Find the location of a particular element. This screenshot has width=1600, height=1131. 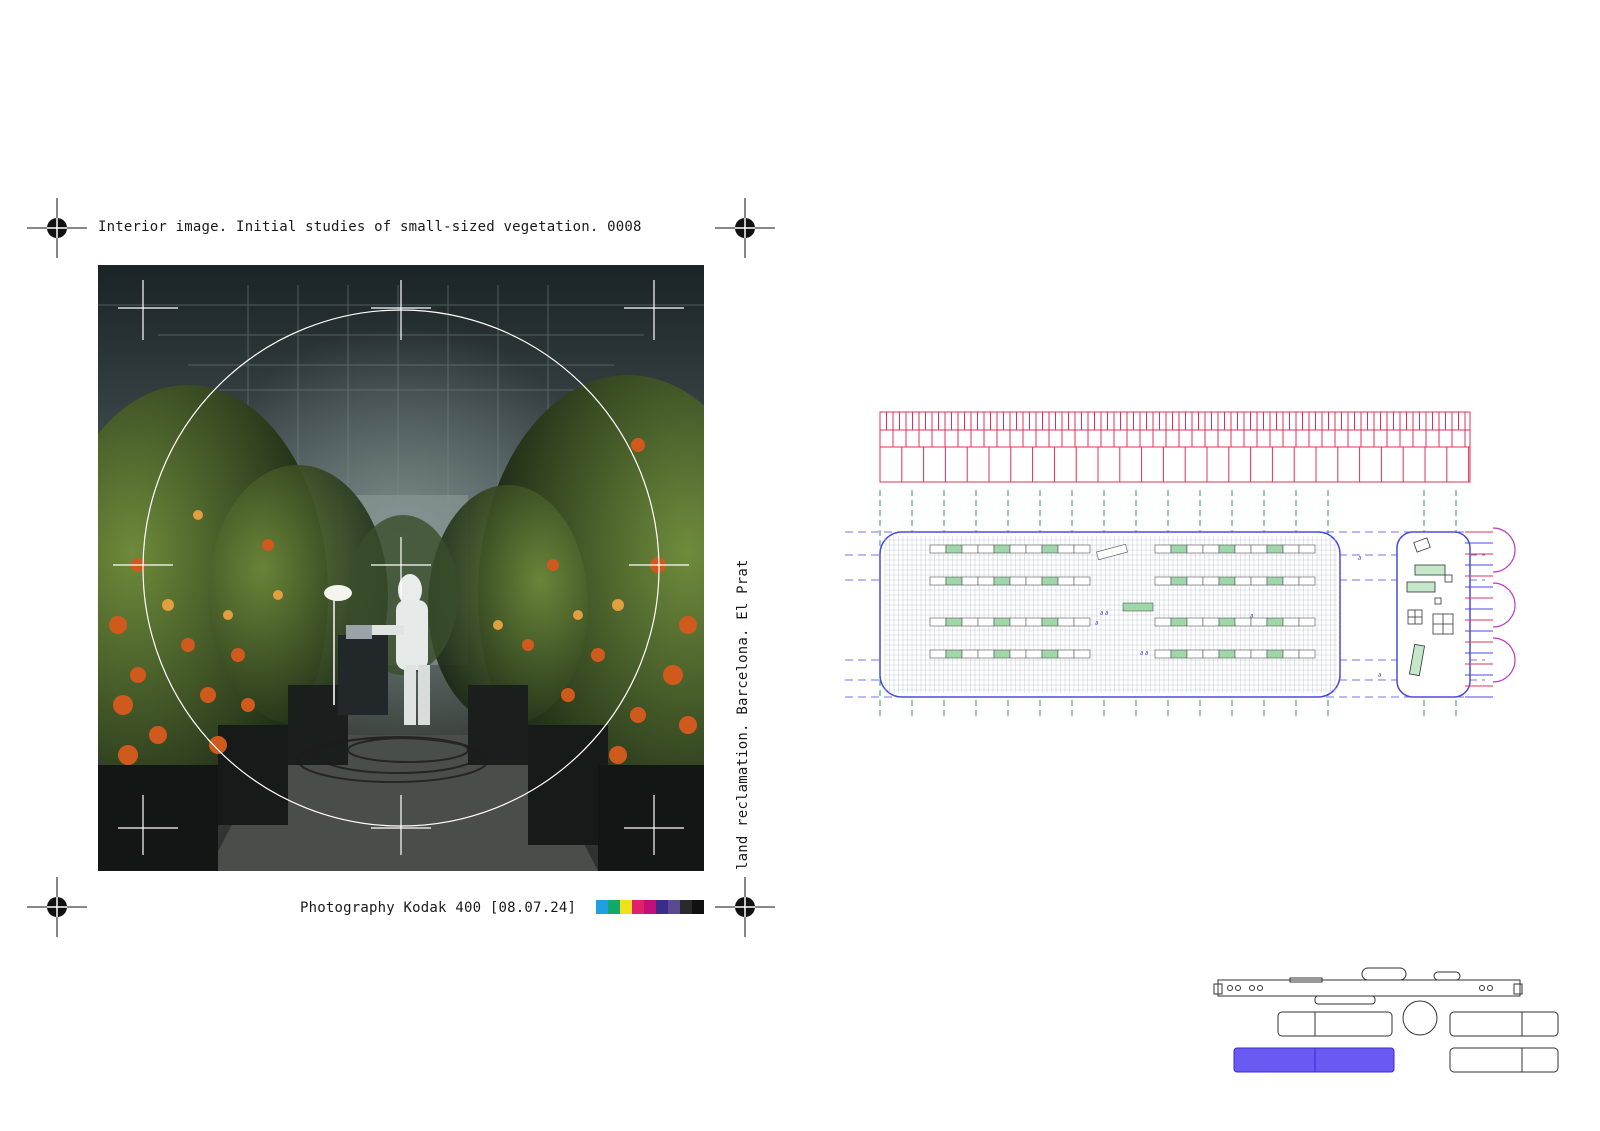

main-greenhouse-plan: ∂ ∂∂ ∂ ∂∂ ∂∂ is located at coordinates (1130, 614).